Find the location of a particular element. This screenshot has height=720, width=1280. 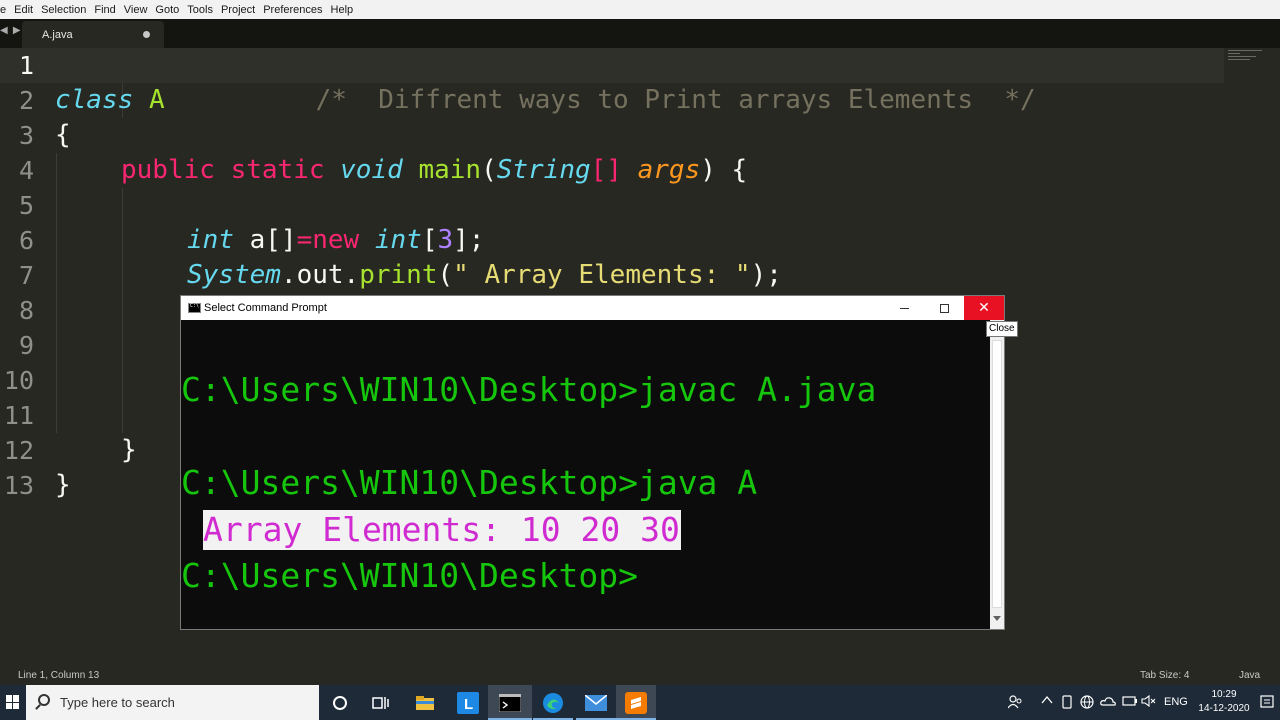

menu-goto: Goto is located at coordinates (167, 10).